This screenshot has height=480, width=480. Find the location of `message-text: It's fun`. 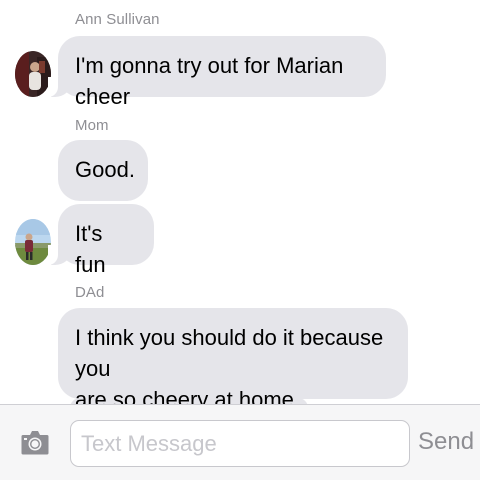

message-text: It's fun is located at coordinates (90, 249).